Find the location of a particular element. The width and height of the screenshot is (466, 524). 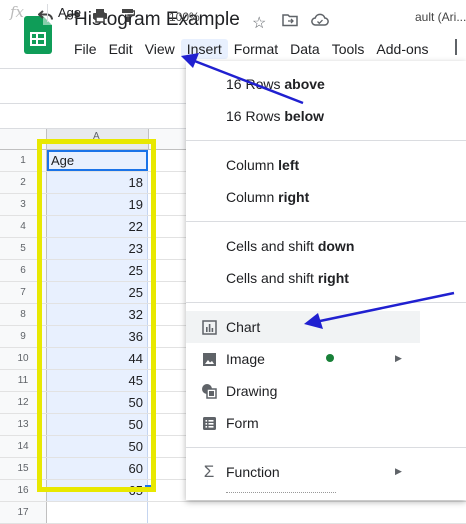

menu-tools: Tools is located at coordinates (348, 49).